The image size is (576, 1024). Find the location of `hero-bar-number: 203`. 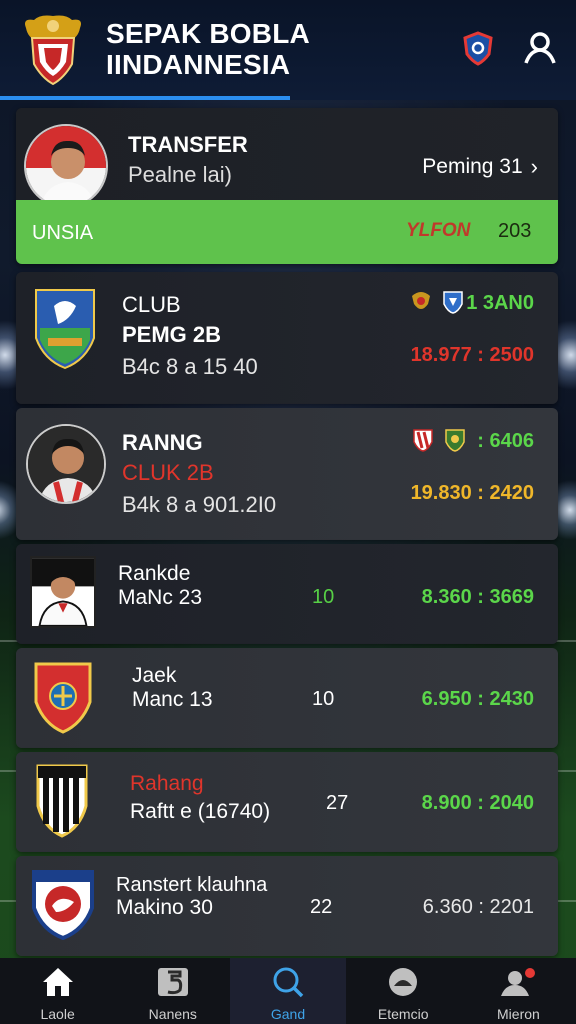

hero-bar-number: 203 is located at coordinates (515, 231).